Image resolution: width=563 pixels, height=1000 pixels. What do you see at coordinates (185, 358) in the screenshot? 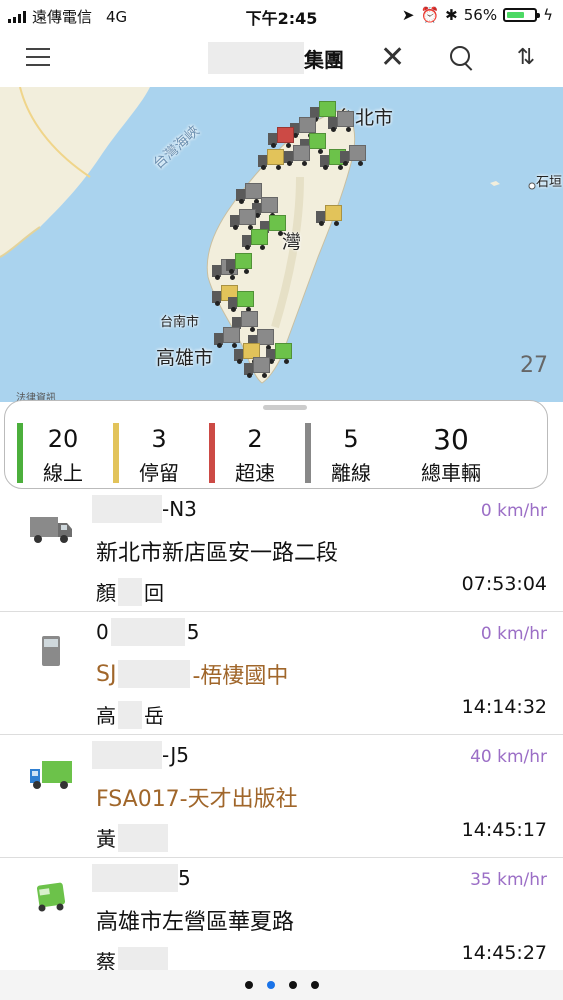
I see `map-label-kaohsiung: 高雄市` at bounding box center [185, 358].